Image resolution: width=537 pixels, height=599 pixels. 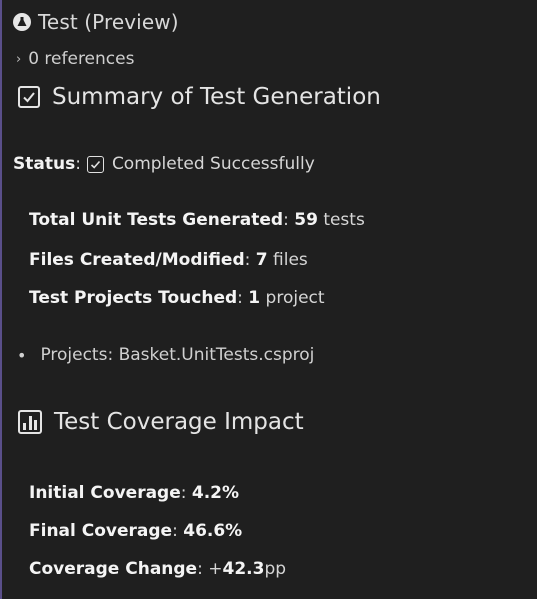 What do you see at coordinates (295, 298) in the screenshot?
I see `stat-unit: project` at bounding box center [295, 298].